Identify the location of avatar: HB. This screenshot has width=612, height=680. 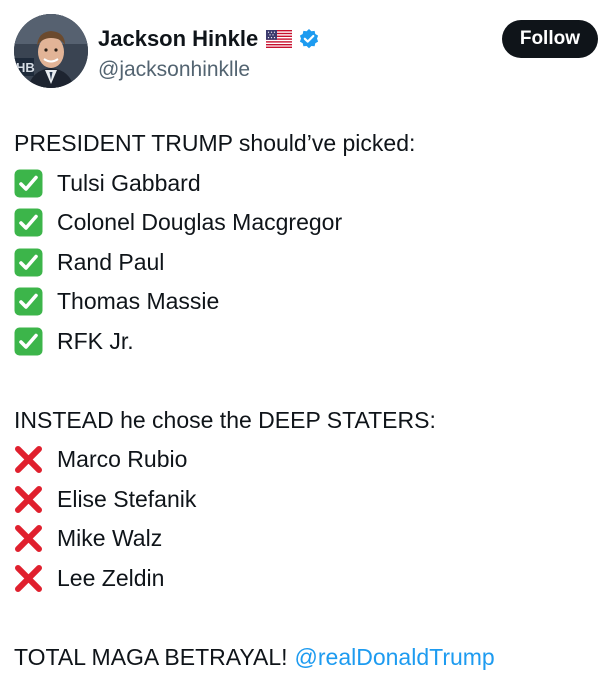
(51, 51).